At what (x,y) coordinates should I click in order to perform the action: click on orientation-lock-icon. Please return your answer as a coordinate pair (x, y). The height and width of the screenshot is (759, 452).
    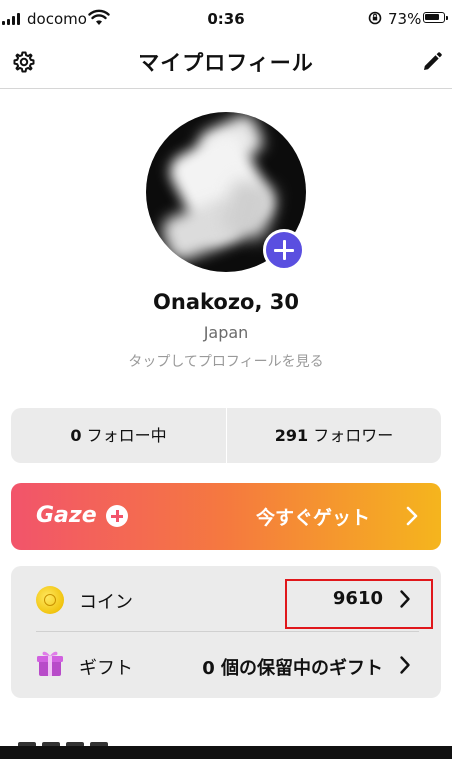
    Looking at the image, I should click on (375, 18).